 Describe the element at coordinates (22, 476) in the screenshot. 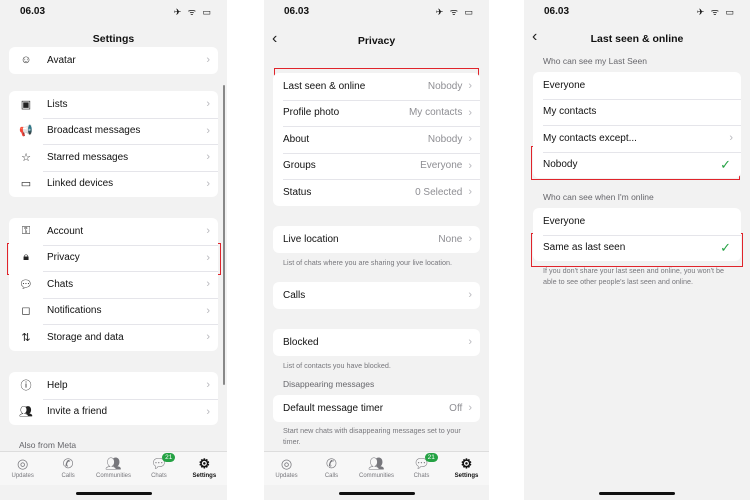

I see `tab-label: Updates` at that location.